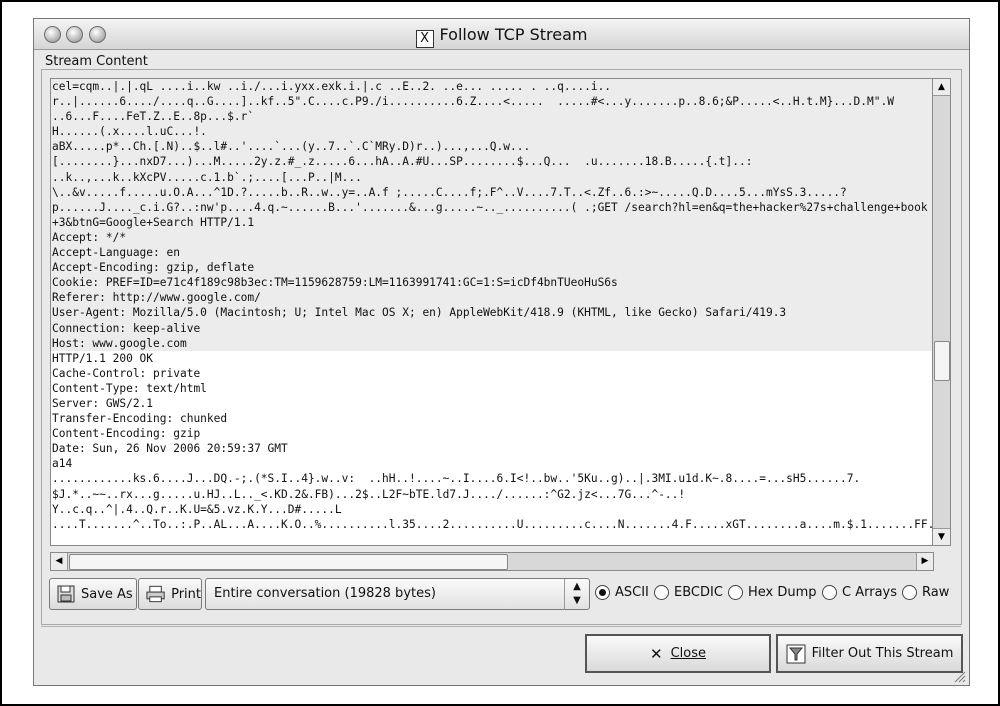 This screenshot has height=706, width=1000. I want to click on horizontal-scroll-thumb, so click(288, 562).